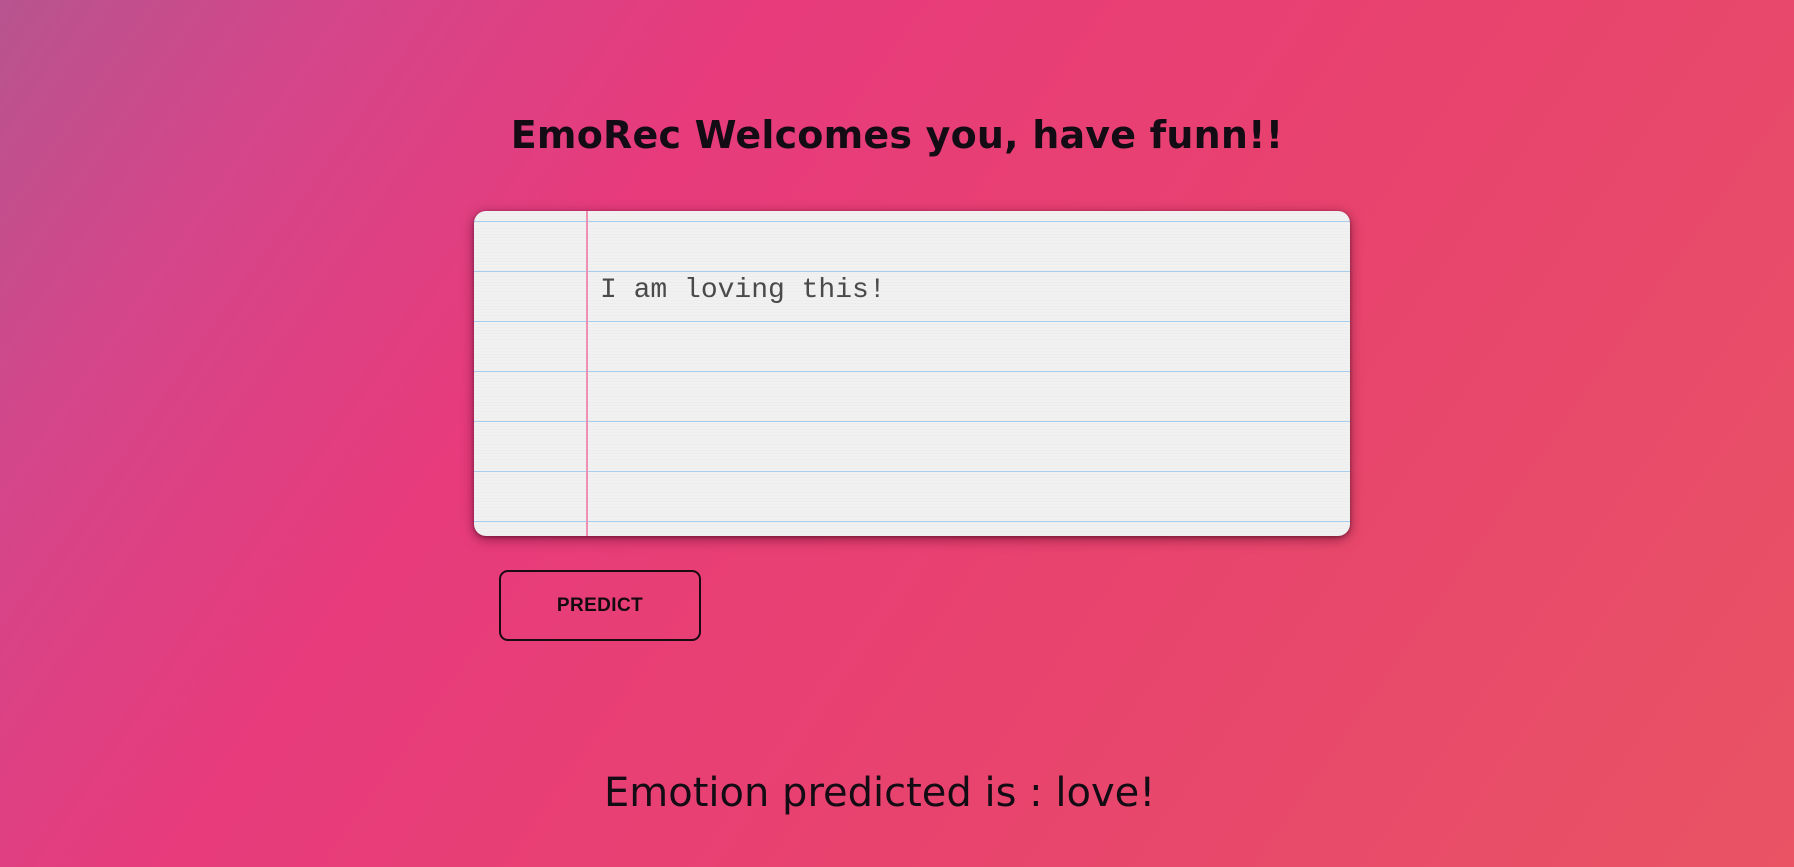 Image resolution: width=1794 pixels, height=867 pixels. Describe the element at coordinates (600, 605) in the screenshot. I see `predict-button: PREDICT` at that location.